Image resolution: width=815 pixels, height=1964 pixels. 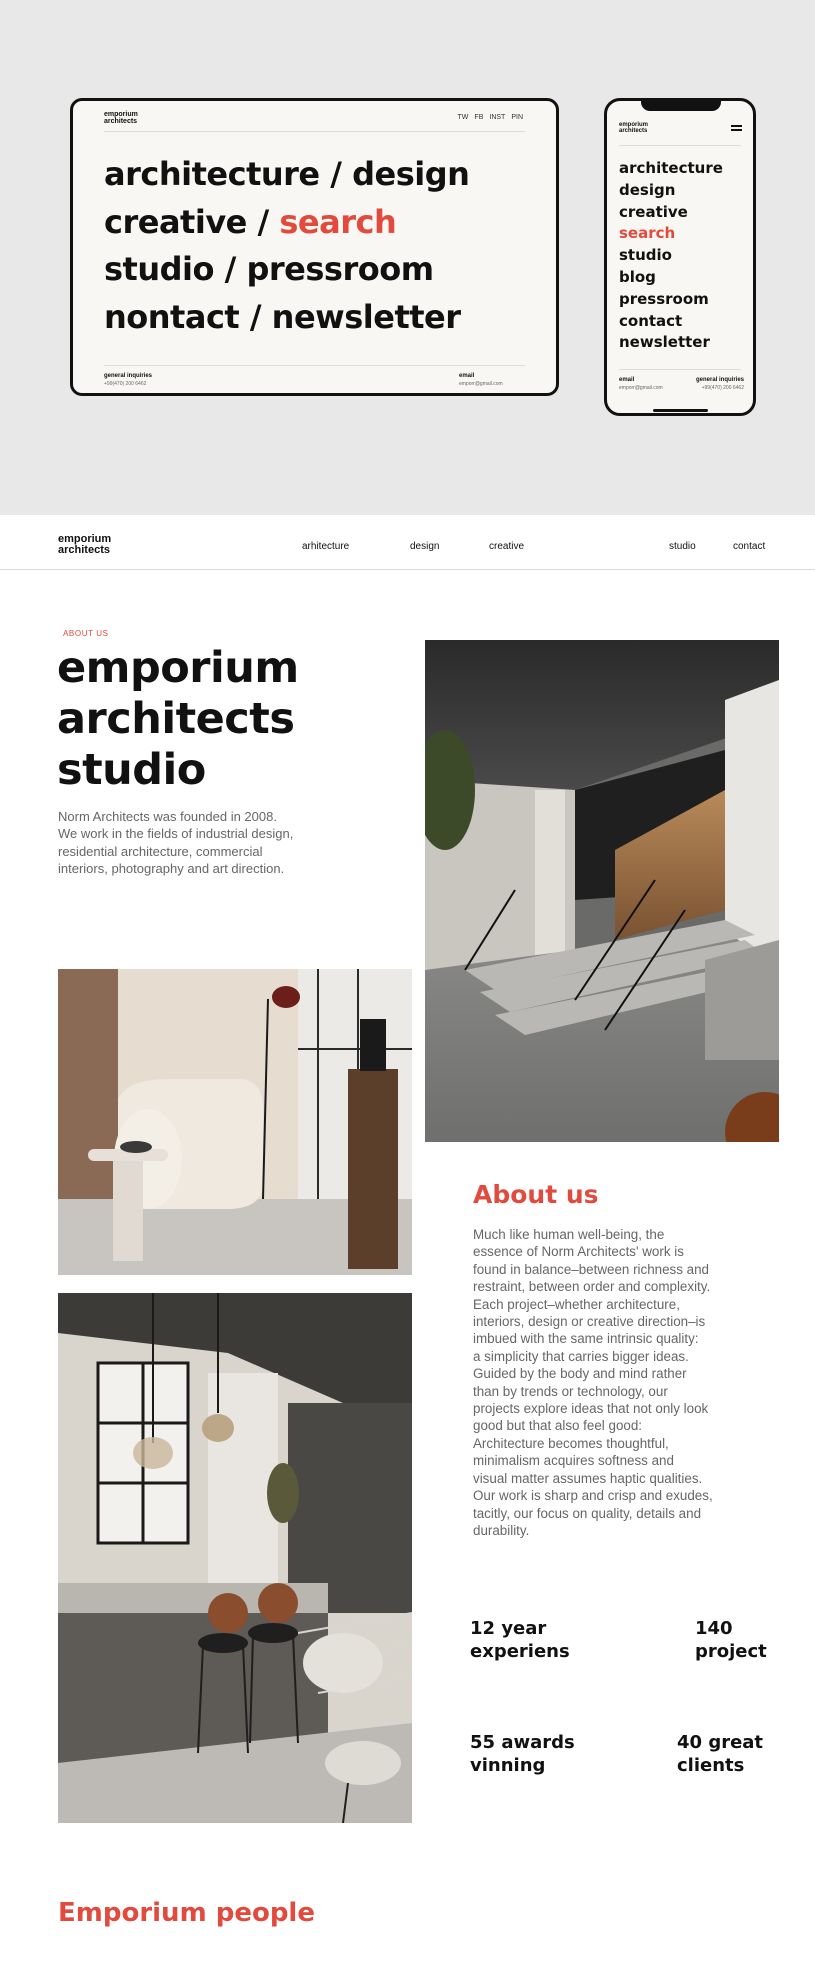 I want to click on tablet-social-links: TW FB INST PIN, so click(x=490, y=117).